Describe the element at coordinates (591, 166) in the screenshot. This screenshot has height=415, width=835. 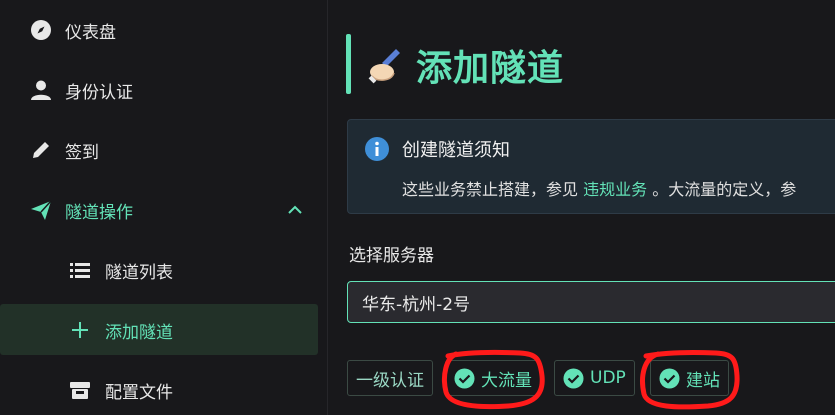
I see `notice-alert: 创建隧道须知 这些业务禁止搭建，参见 违规业务 。大流量的定义，参` at that location.